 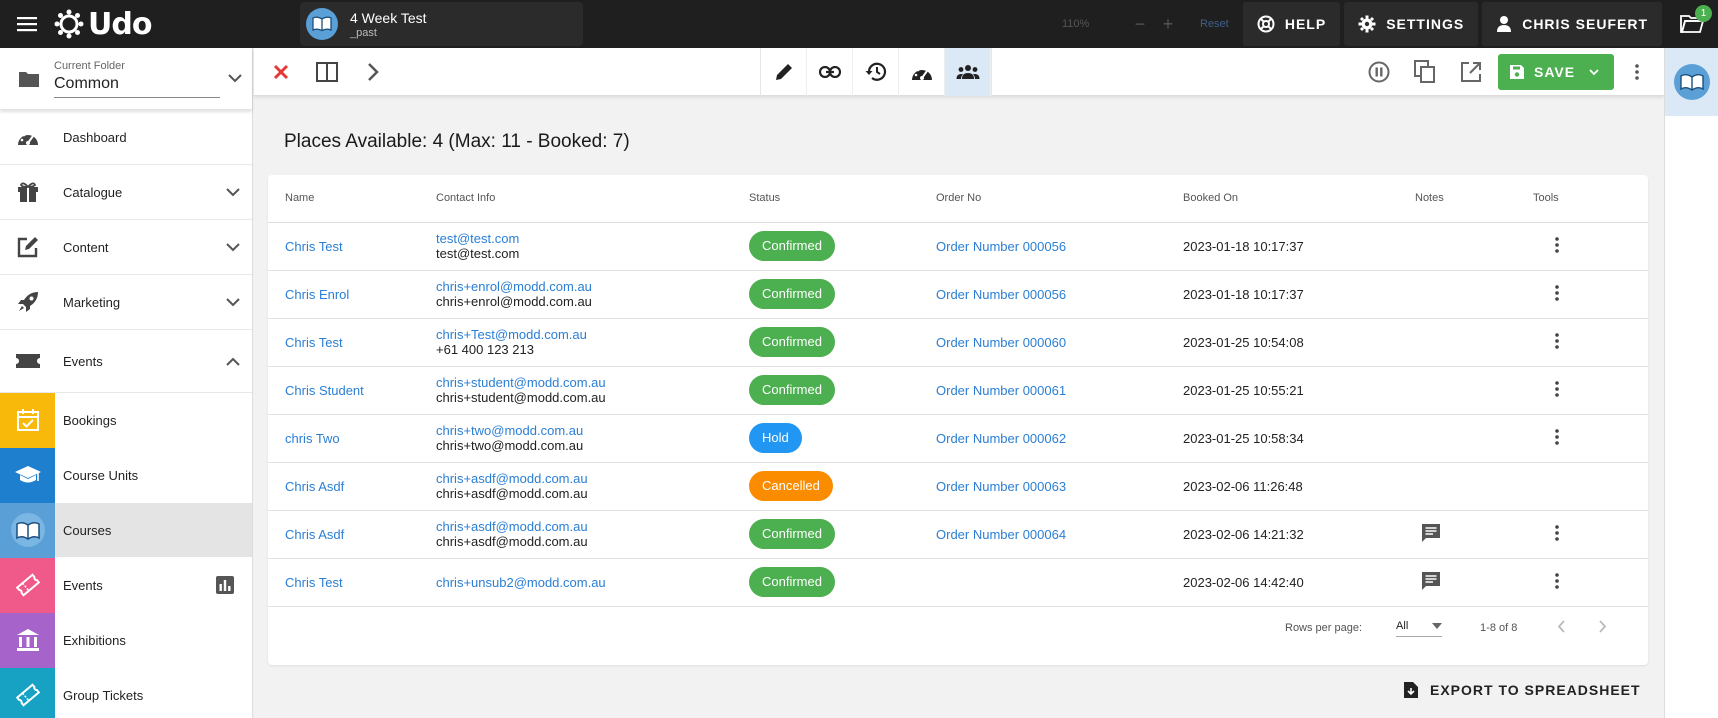 What do you see at coordinates (126, 692) in the screenshot?
I see `sidebar-item-group-tickets: Group Tickets` at bounding box center [126, 692].